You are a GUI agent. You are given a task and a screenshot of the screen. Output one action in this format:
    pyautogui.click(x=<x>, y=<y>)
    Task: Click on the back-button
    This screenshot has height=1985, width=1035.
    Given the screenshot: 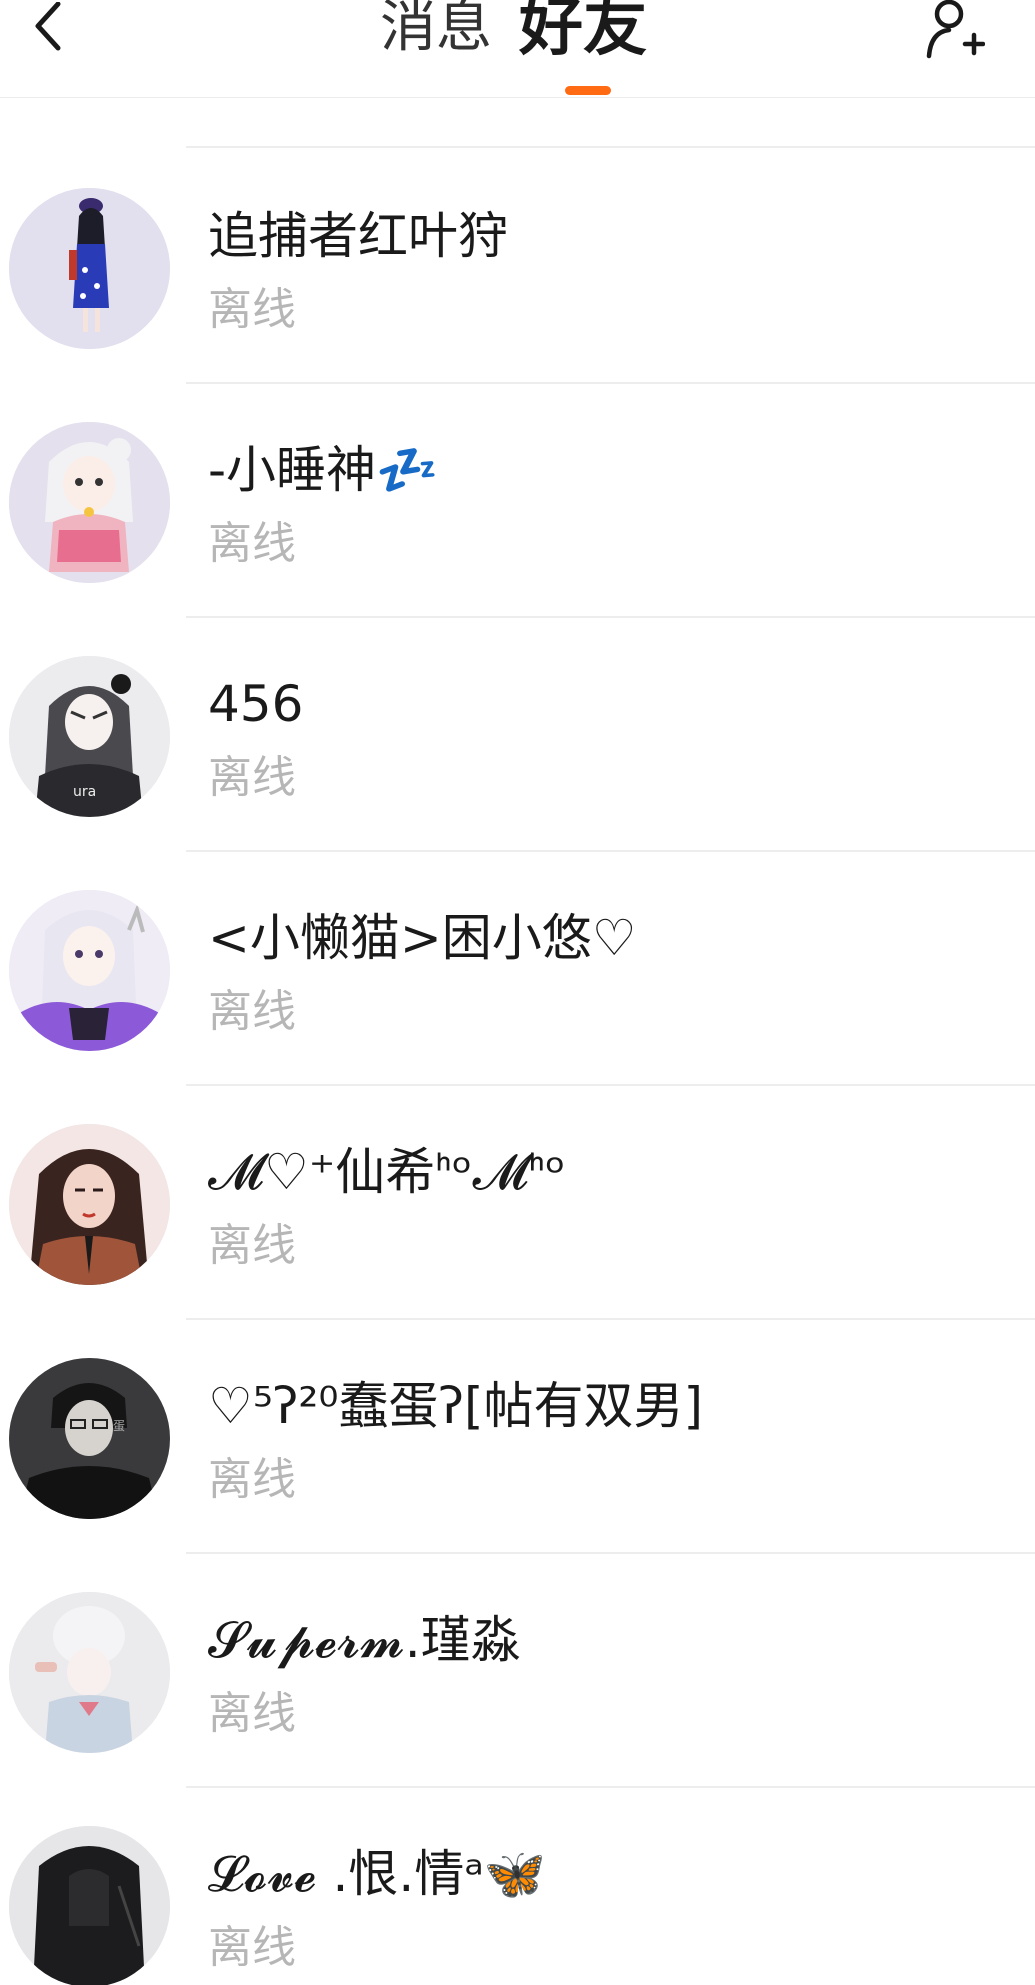 What is the action you would take?
    pyautogui.click(x=48, y=30)
    